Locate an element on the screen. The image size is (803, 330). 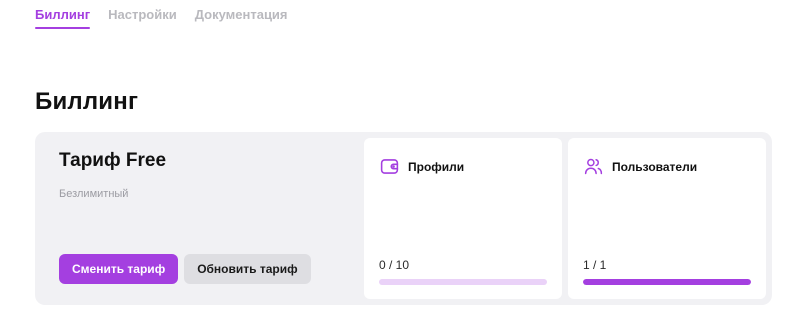
tab-settings: Настройки is located at coordinates (142, 14).